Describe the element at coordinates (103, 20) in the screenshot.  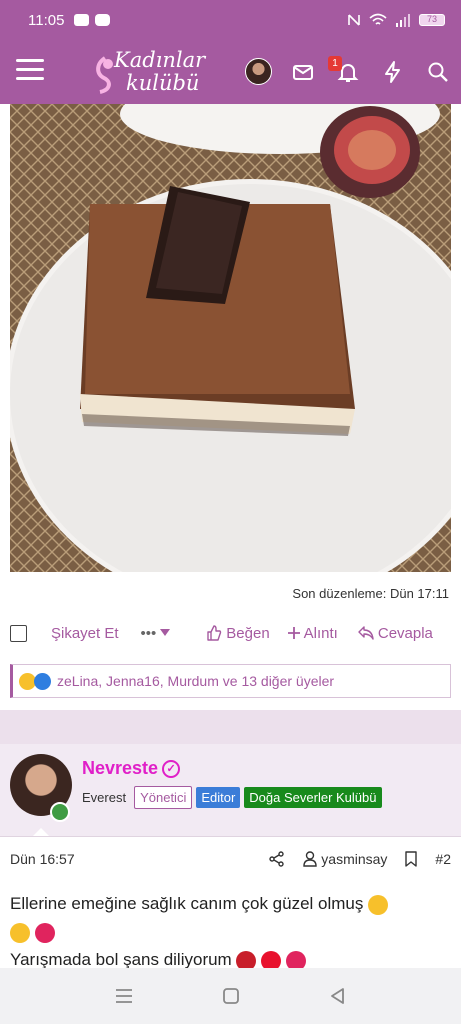
I see `instagram-icon` at that location.